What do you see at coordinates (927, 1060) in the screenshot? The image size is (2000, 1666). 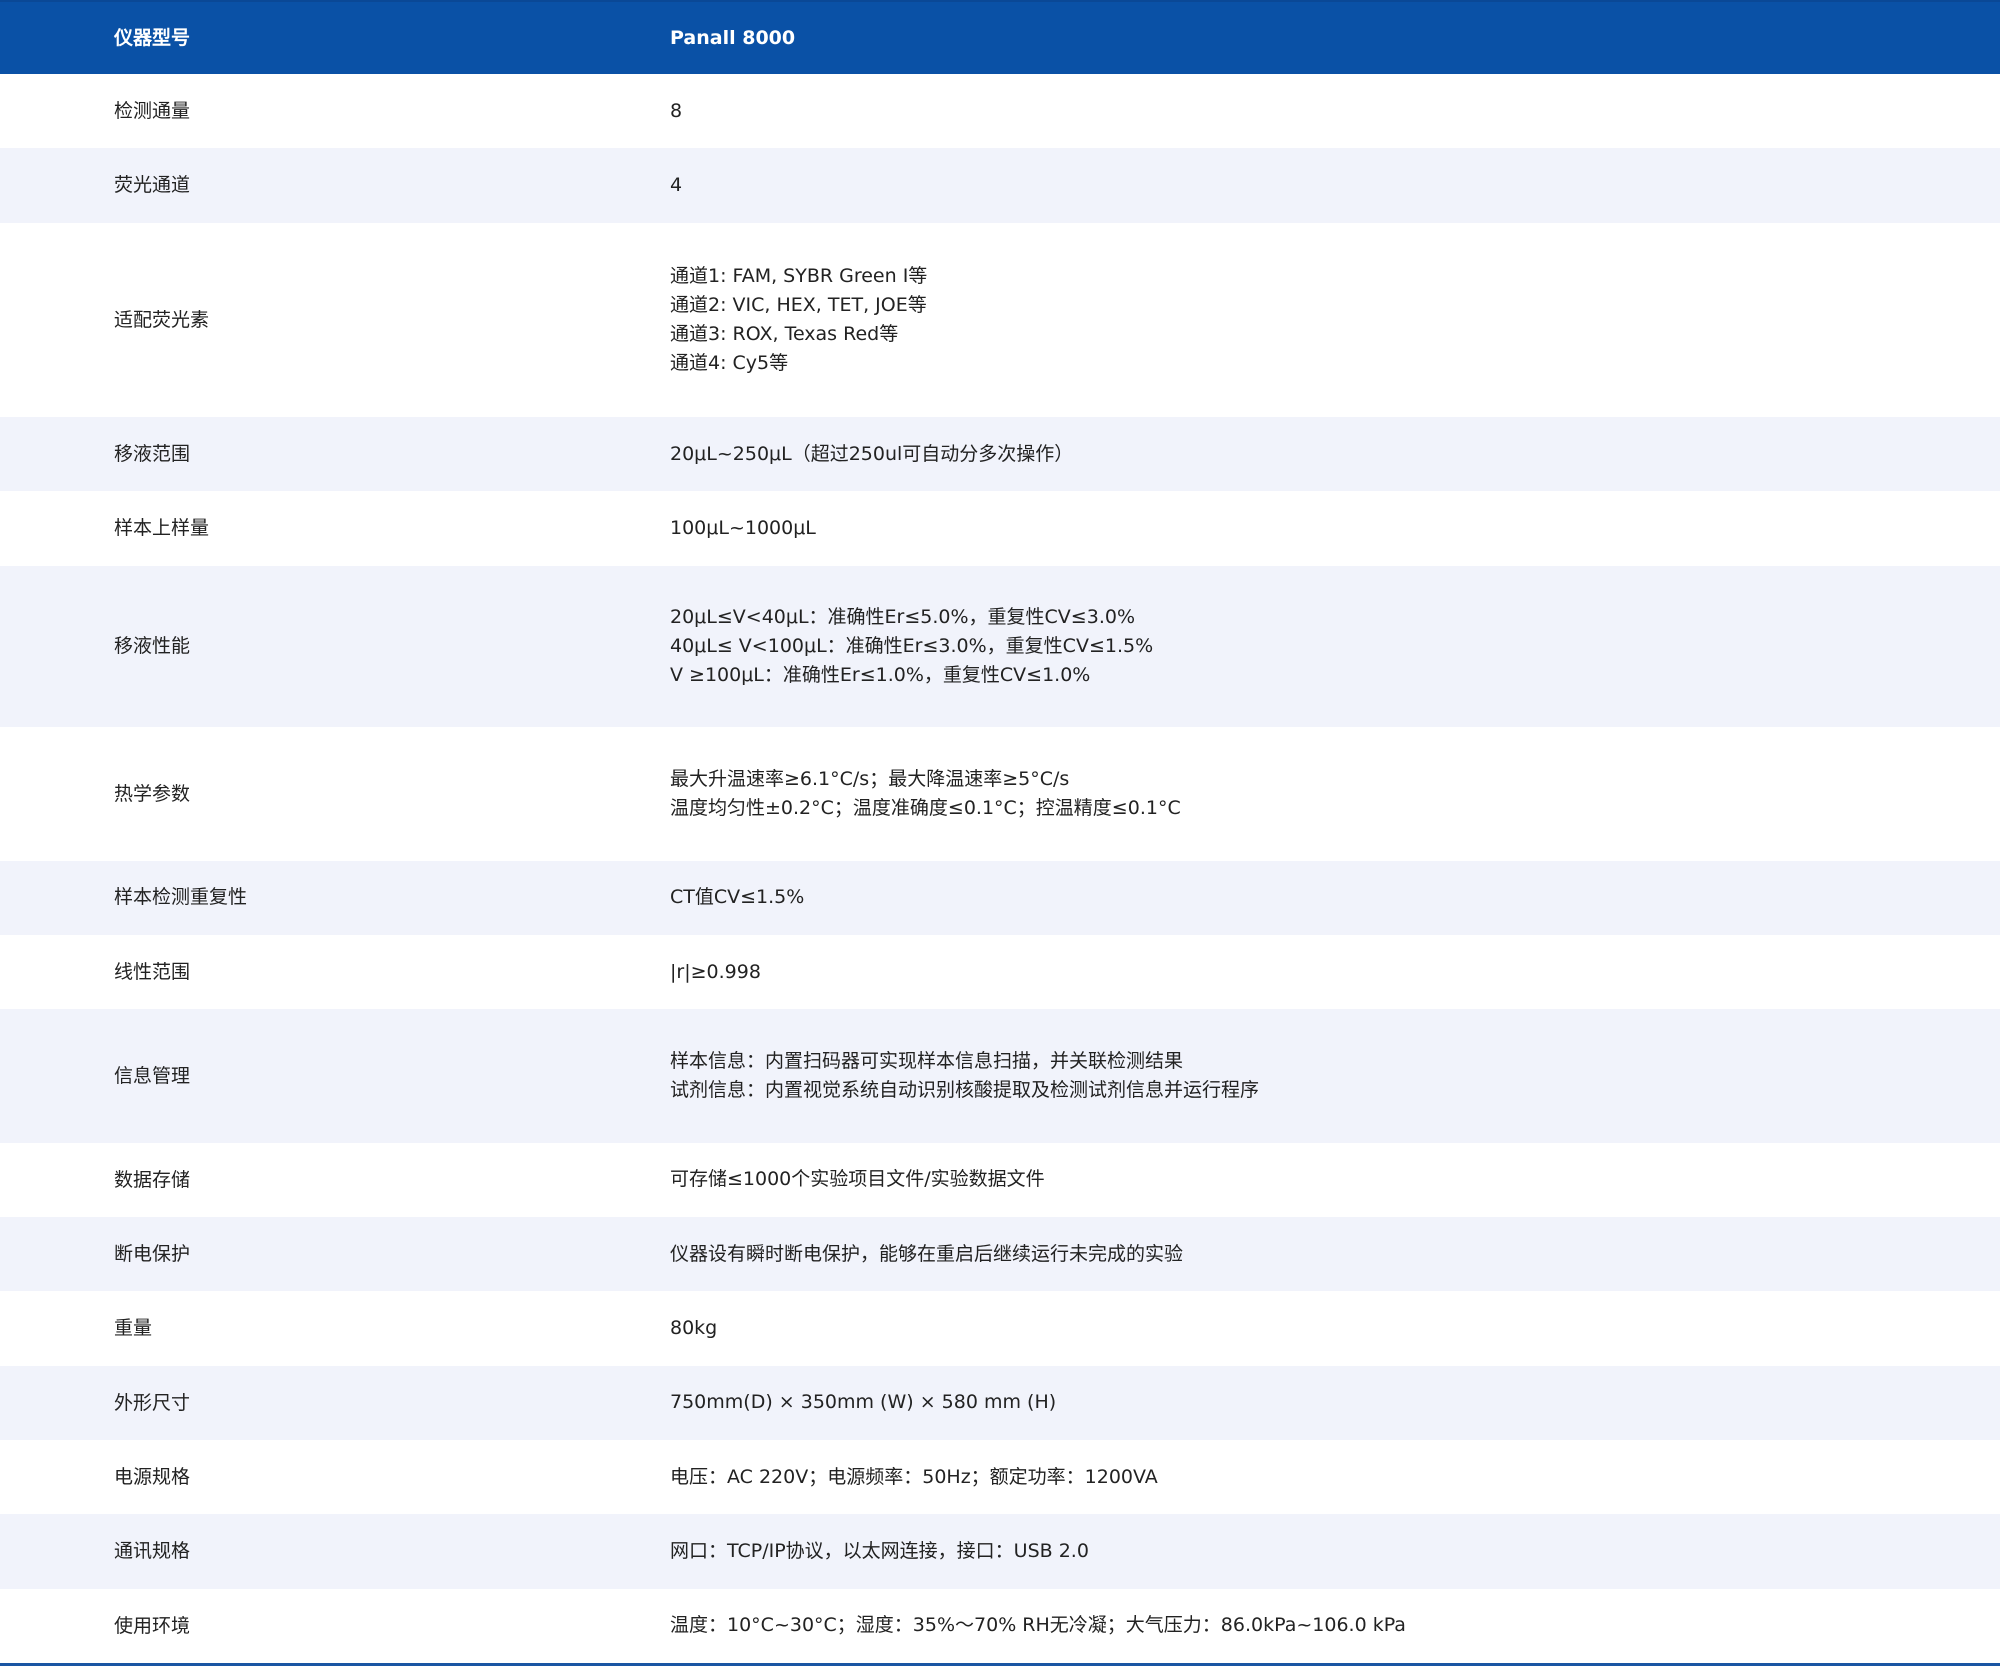 I see `row-value-line: 样本信息：内置扫码器可实现样本信息扫描，并关联检测结果` at bounding box center [927, 1060].